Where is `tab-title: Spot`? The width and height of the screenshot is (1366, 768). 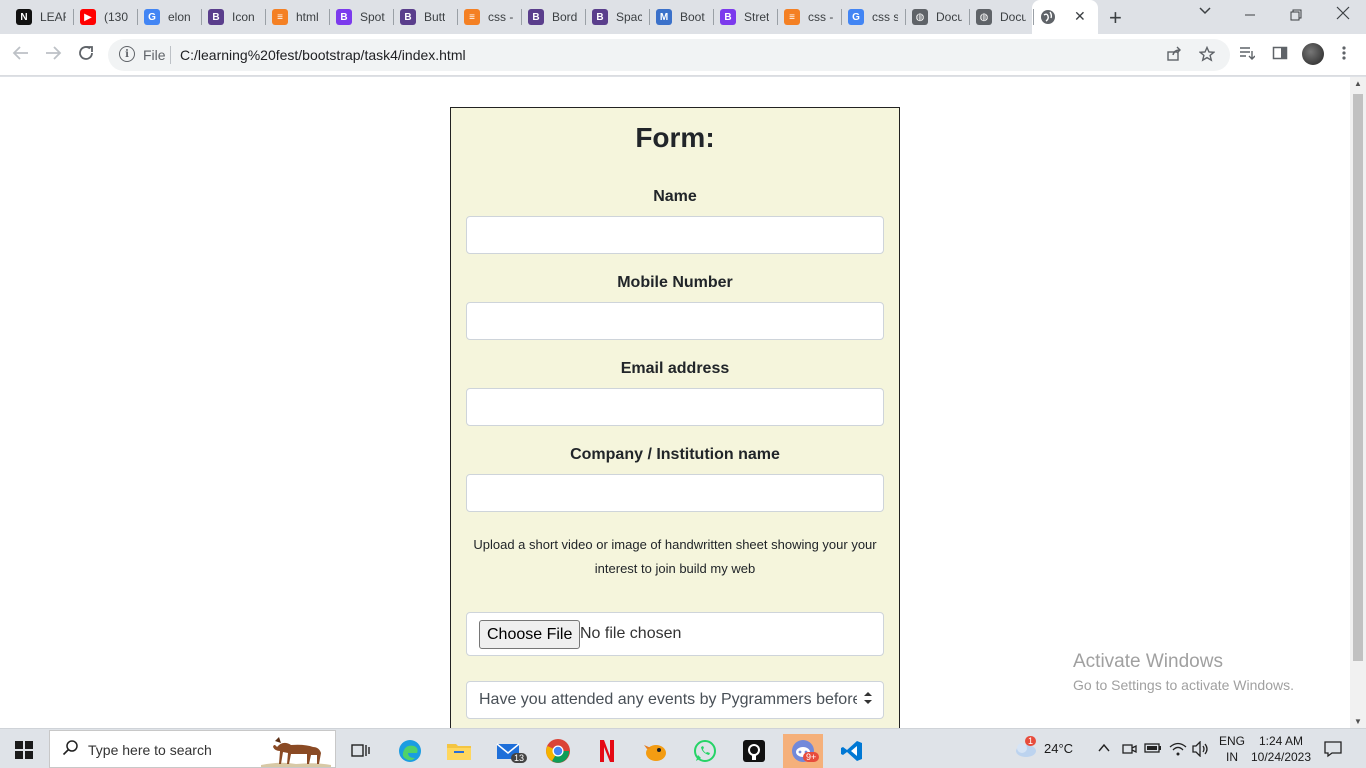
tab-title: Spot is located at coordinates (372, 17).